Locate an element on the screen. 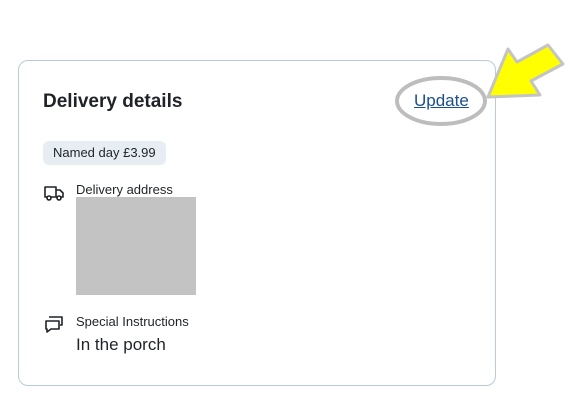  chat-bubbles-icon is located at coordinates (54, 325).